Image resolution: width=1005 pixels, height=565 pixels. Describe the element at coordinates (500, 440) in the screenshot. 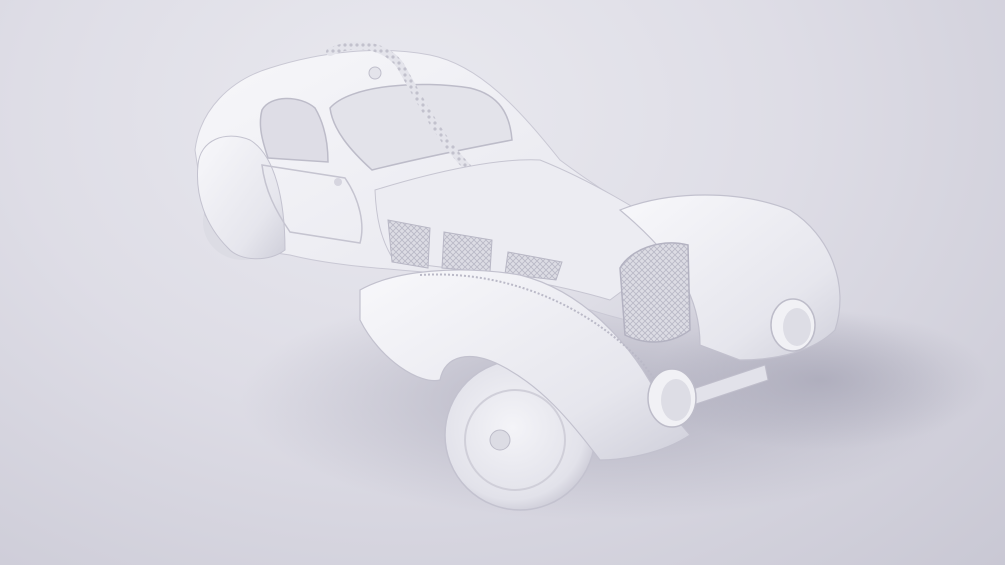

I see `front-wheel-hub` at that location.